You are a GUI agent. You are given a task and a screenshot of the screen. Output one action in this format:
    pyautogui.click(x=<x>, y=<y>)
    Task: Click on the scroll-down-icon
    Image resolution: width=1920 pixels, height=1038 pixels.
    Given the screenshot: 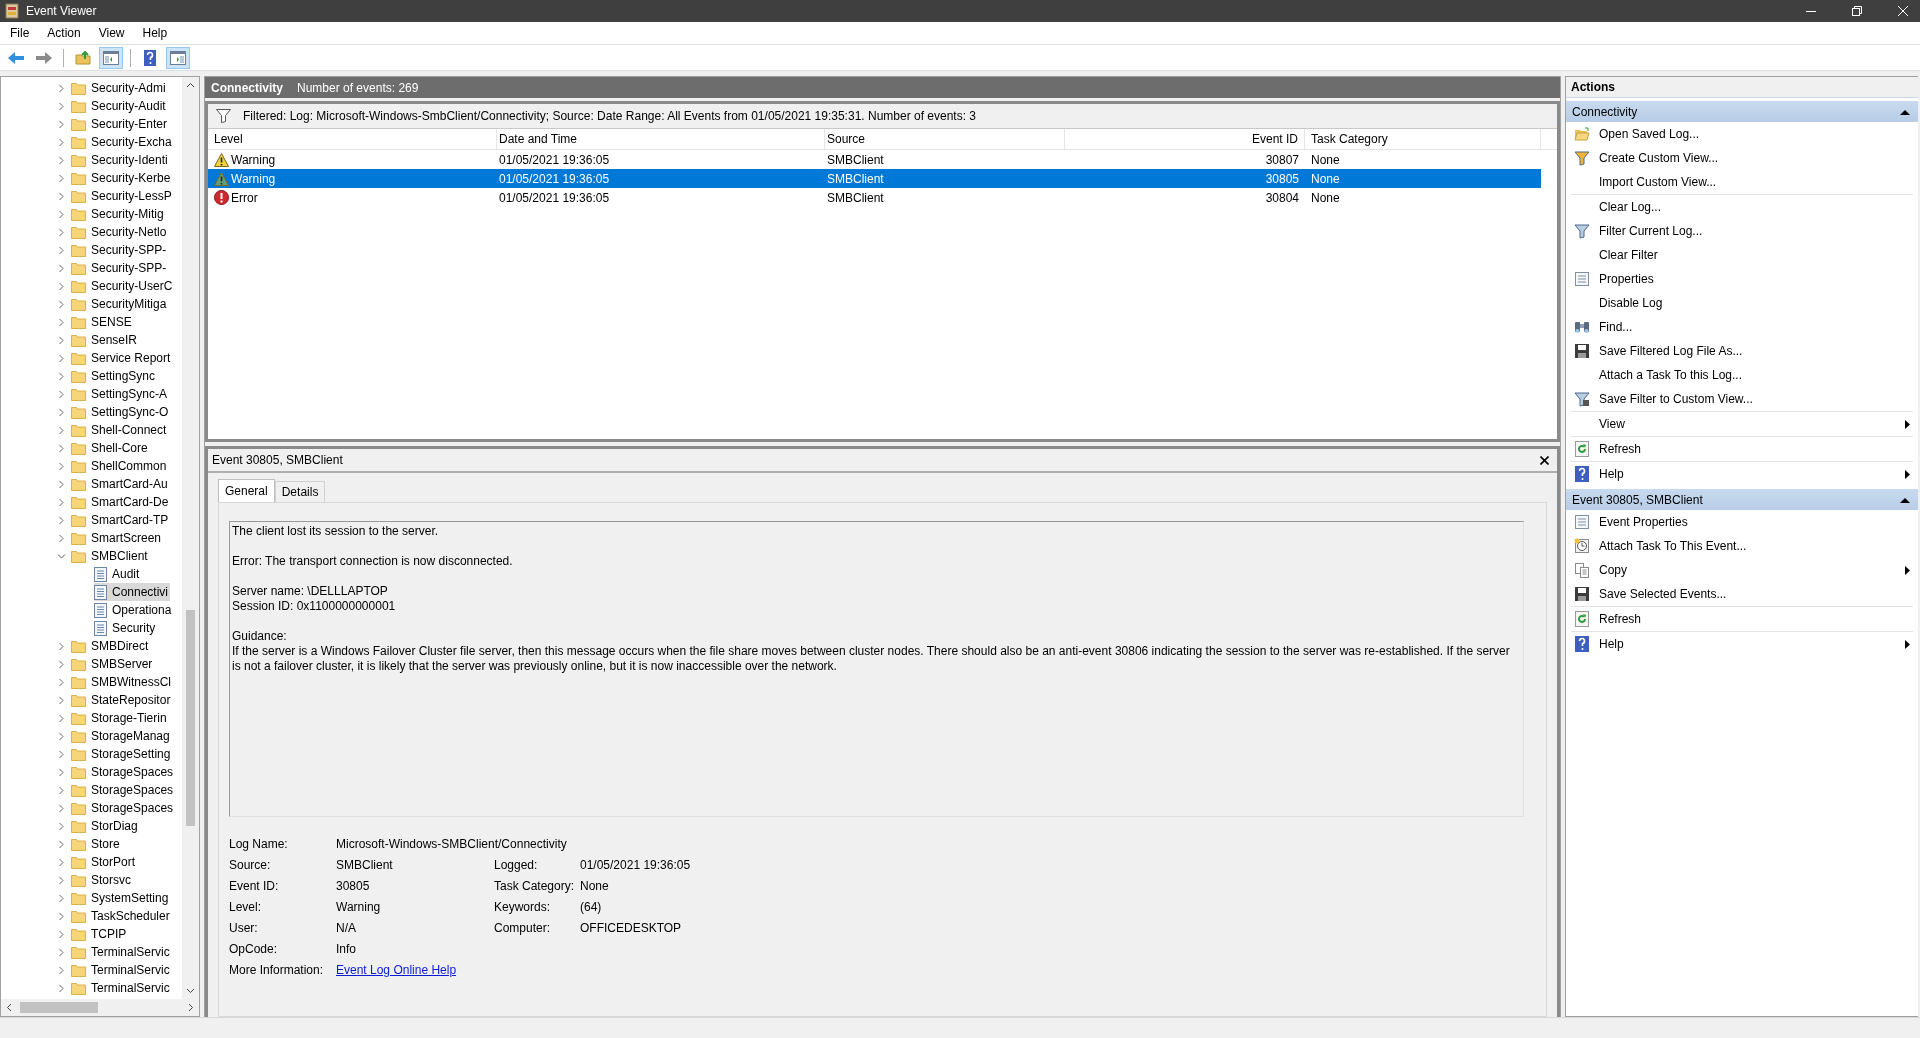 What is the action you would take?
    pyautogui.click(x=190, y=991)
    